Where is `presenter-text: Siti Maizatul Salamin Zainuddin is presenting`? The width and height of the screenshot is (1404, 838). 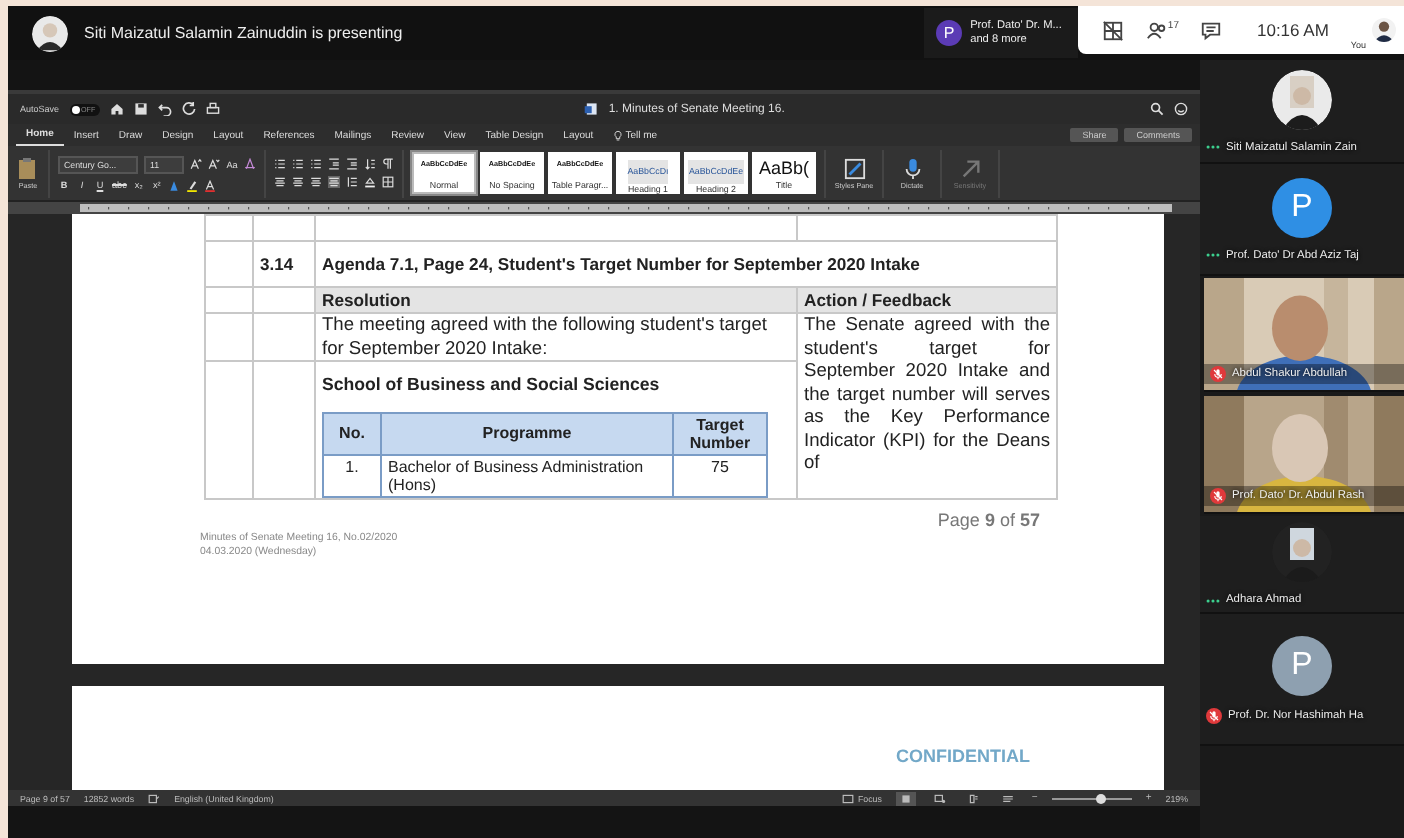
presenter-text: Siti Maizatul Salamin Zainuddin is presenting is located at coordinates (243, 33).